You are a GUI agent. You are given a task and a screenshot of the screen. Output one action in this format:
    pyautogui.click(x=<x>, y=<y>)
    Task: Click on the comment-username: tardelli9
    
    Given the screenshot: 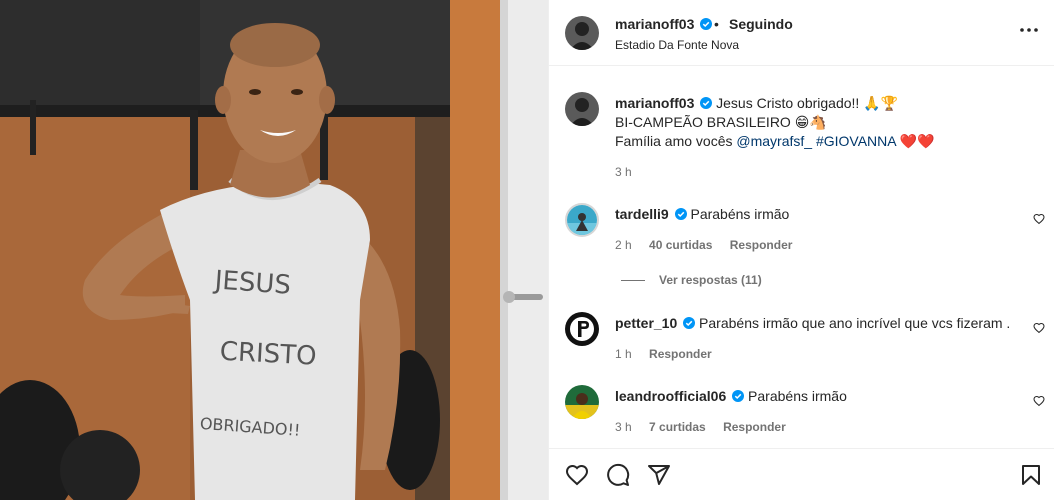 What is the action you would take?
    pyautogui.click(x=642, y=214)
    